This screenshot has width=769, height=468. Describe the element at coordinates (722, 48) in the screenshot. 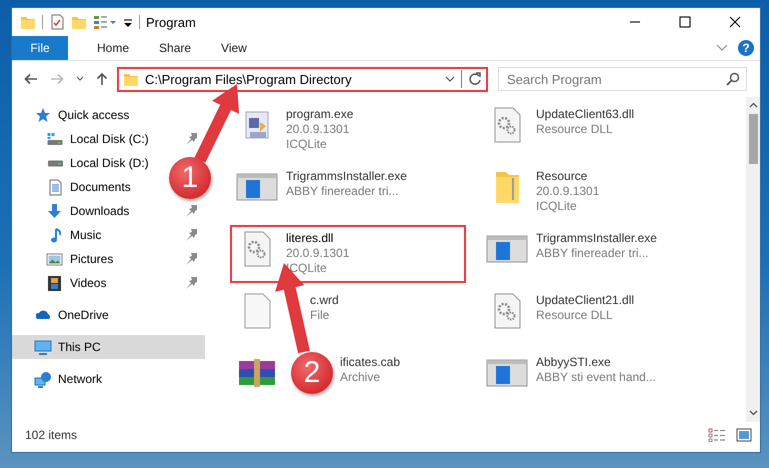

I see `expand-icon` at that location.